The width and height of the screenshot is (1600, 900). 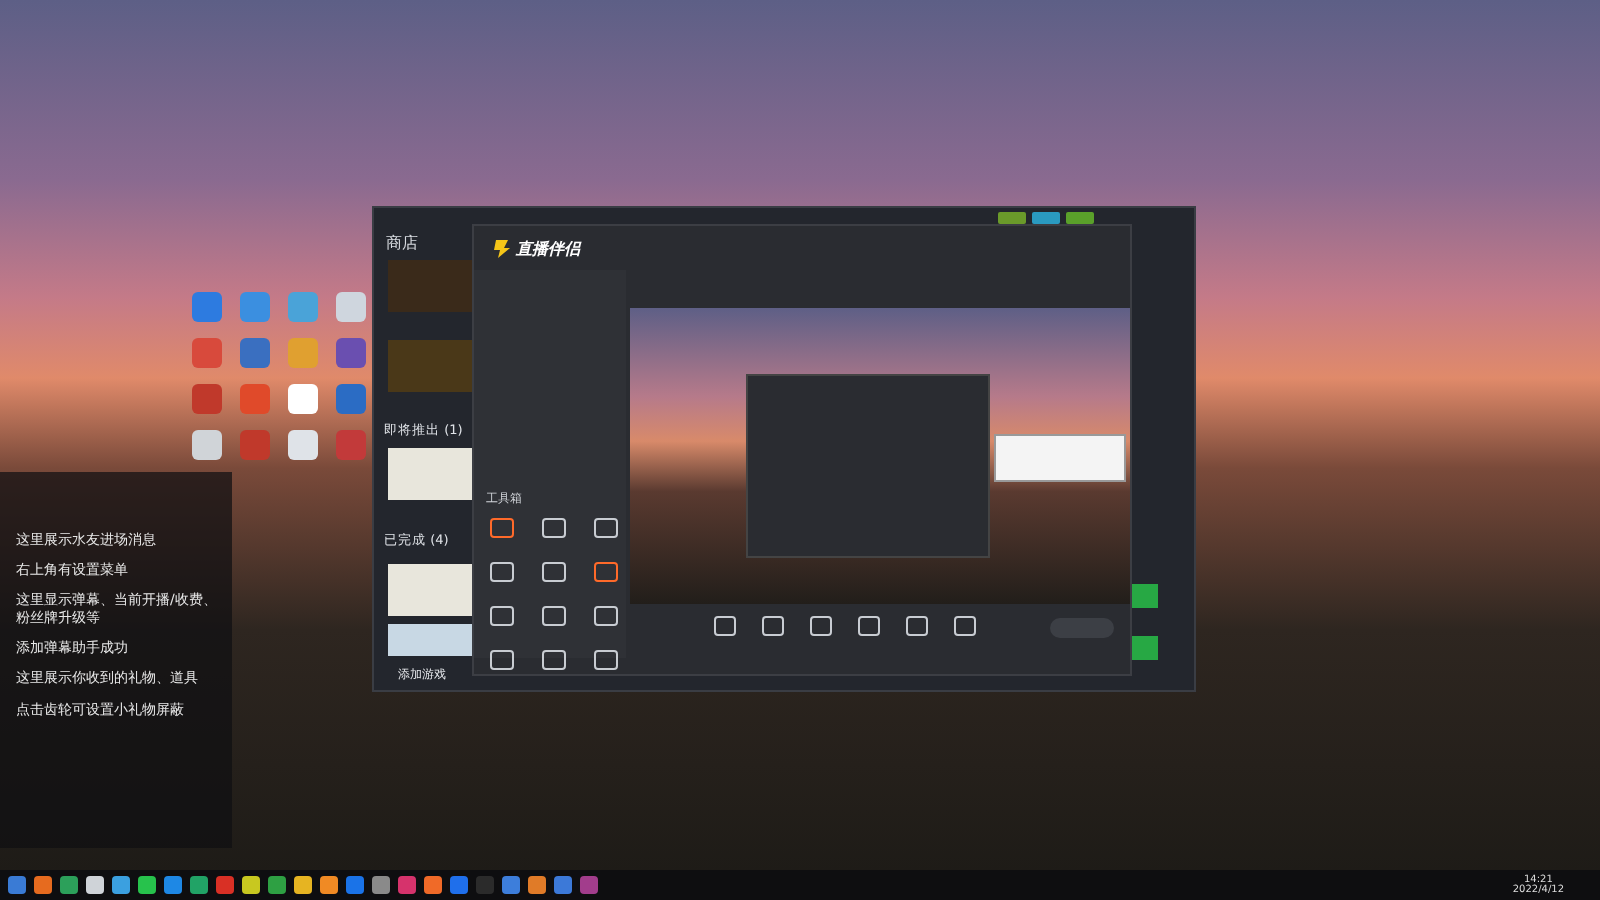 I want to click on tooltip-preview, so click(x=1060, y=458).